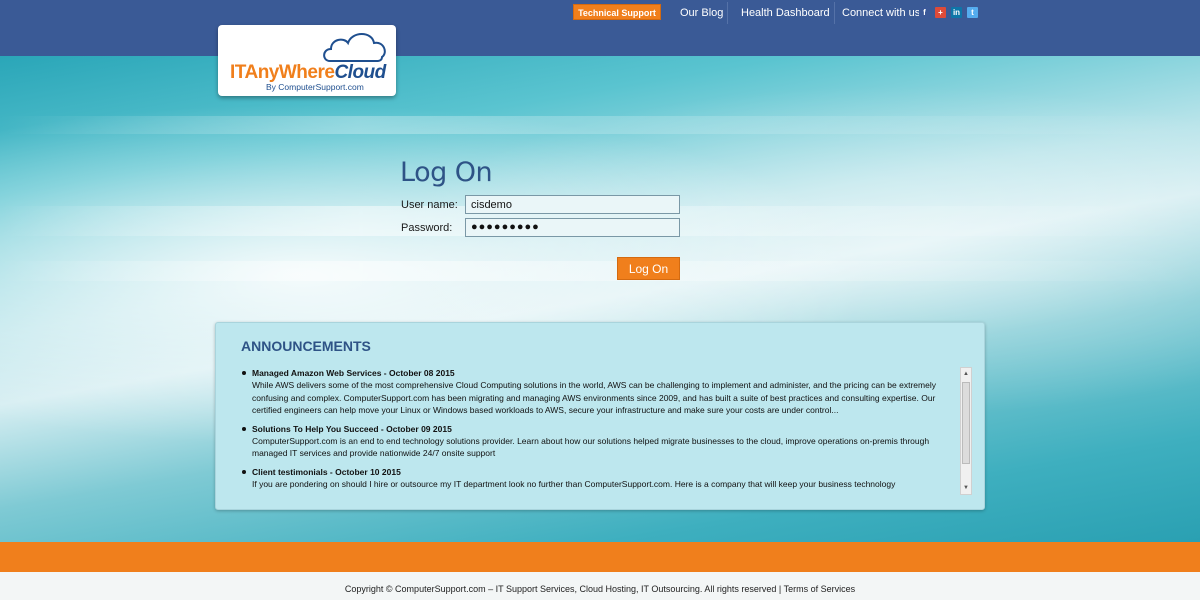 The image size is (1200, 606). Describe the element at coordinates (307, 60) in the screenshot. I see `site-logo: ITAnyWhereCloud By ComputerSupport.com` at that location.